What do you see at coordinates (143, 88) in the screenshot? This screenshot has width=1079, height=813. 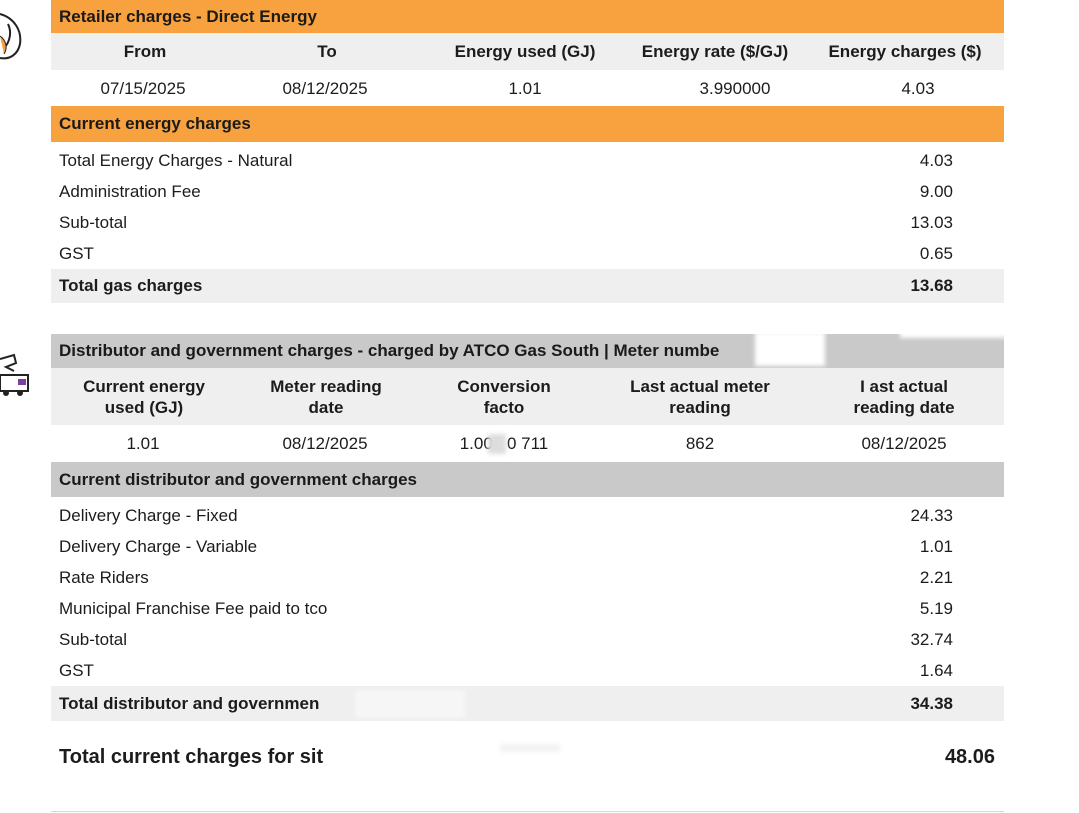 I see `cell-from: 07/15/2025` at bounding box center [143, 88].